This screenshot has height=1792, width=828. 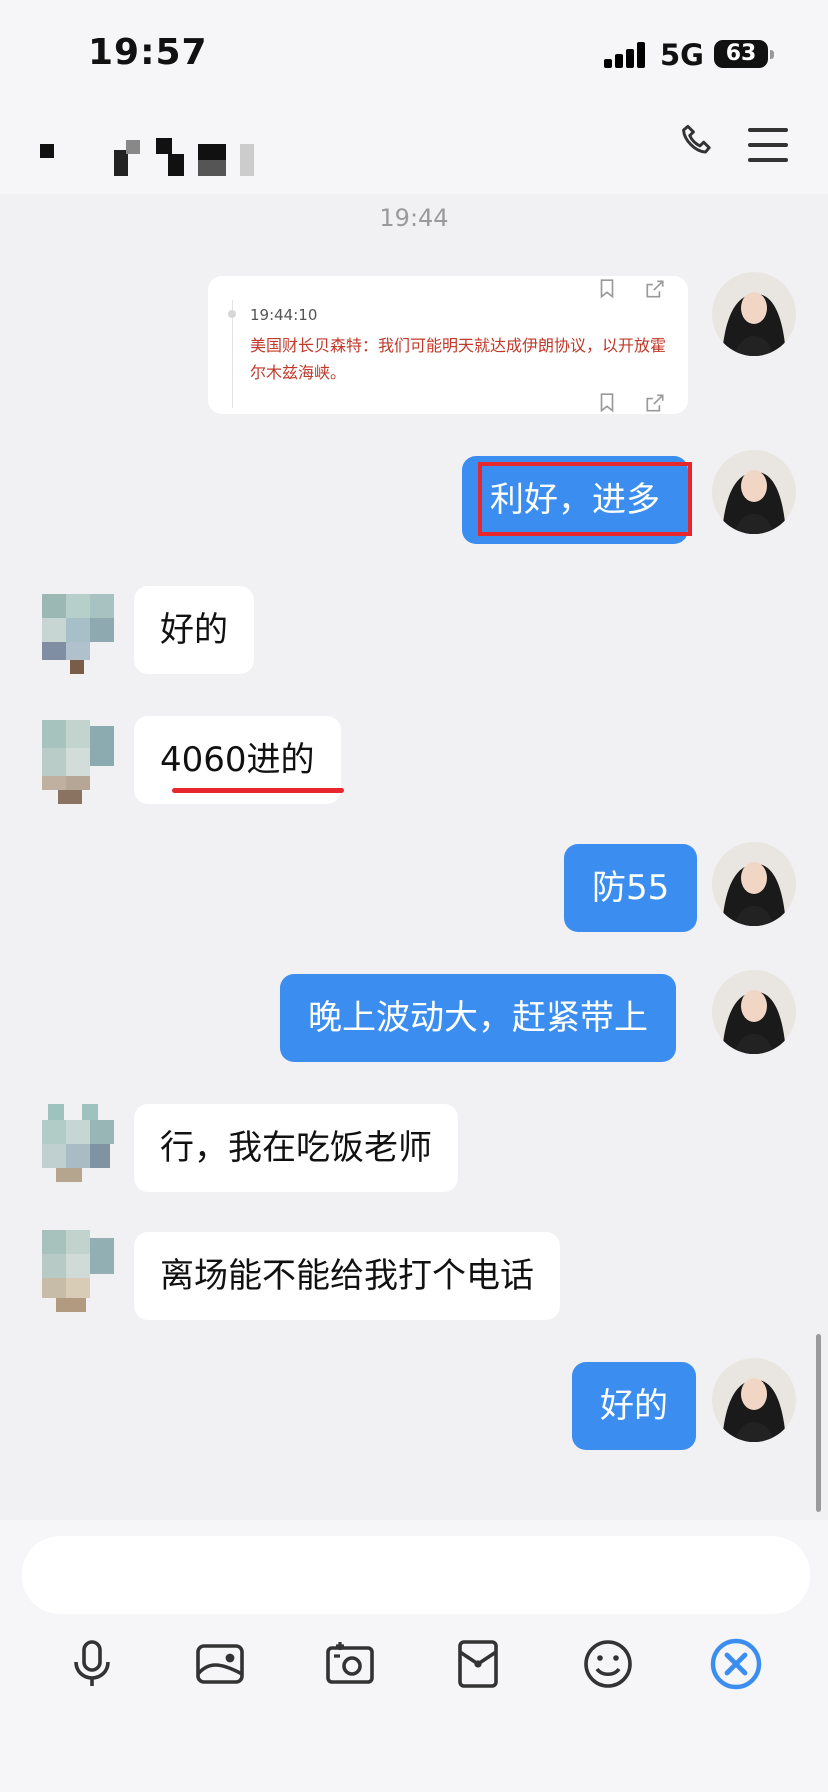 What do you see at coordinates (347, 1276) in the screenshot?
I see `message-bubble-other: 离场能不能给我打个电话` at bounding box center [347, 1276].